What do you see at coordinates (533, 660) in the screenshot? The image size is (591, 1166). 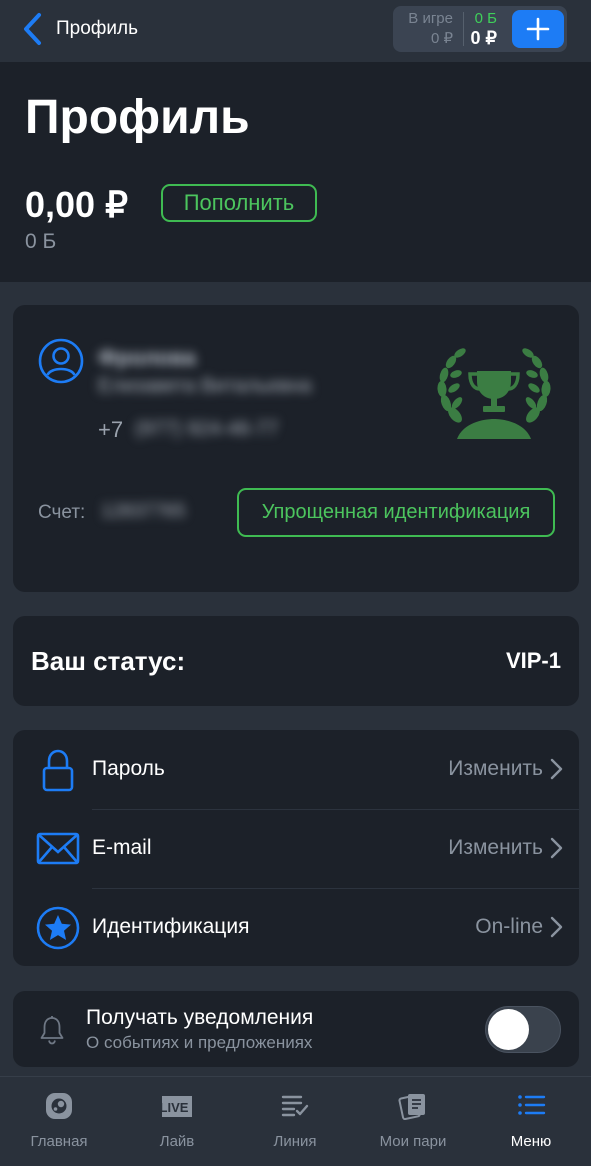 I see `status-value: VIP-1` at bounding box center [533, 660].